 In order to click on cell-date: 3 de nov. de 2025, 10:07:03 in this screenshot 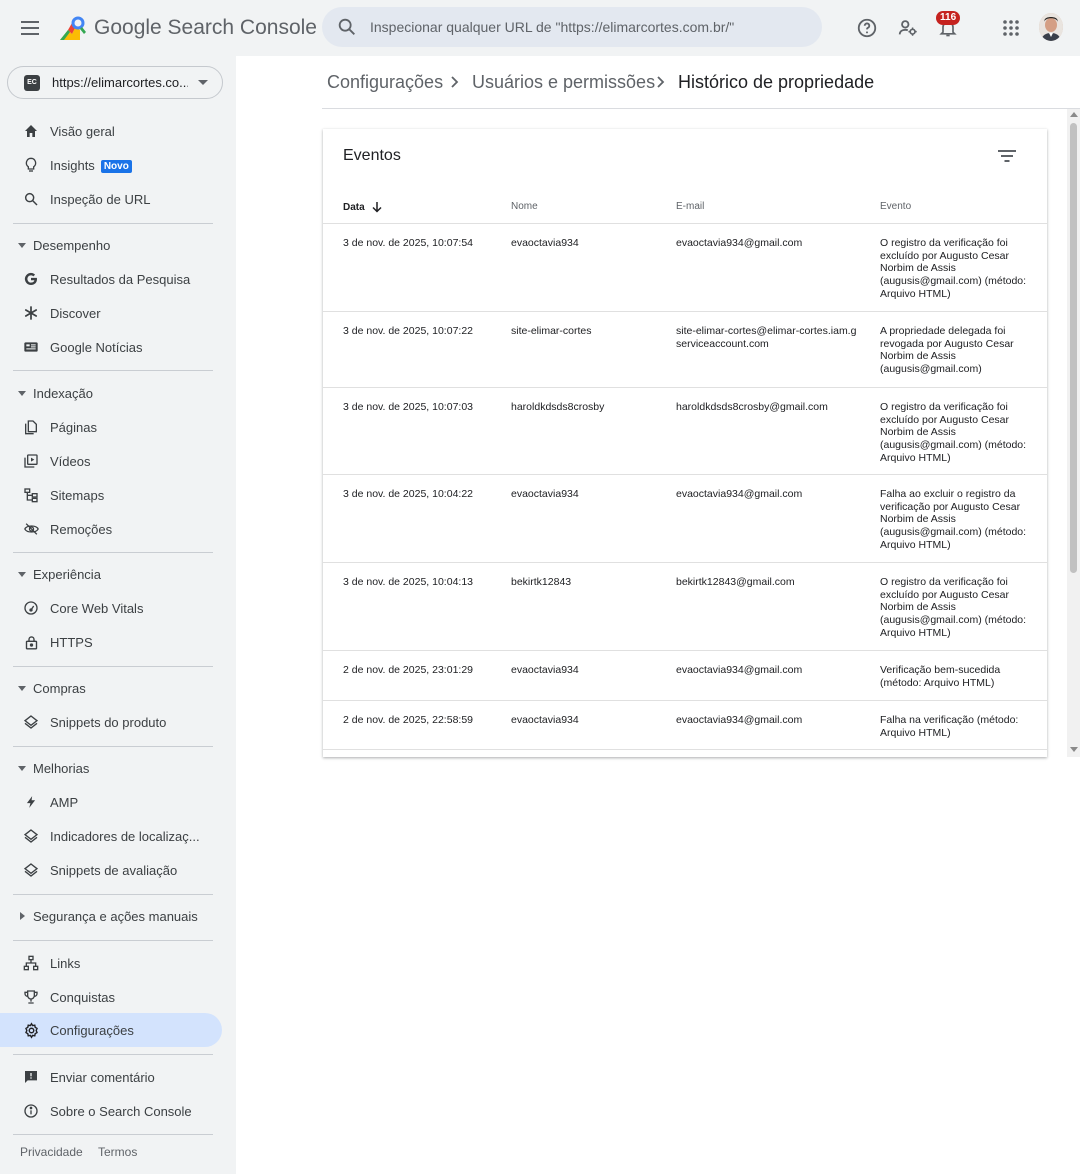, I will do `click(408, 407)`.